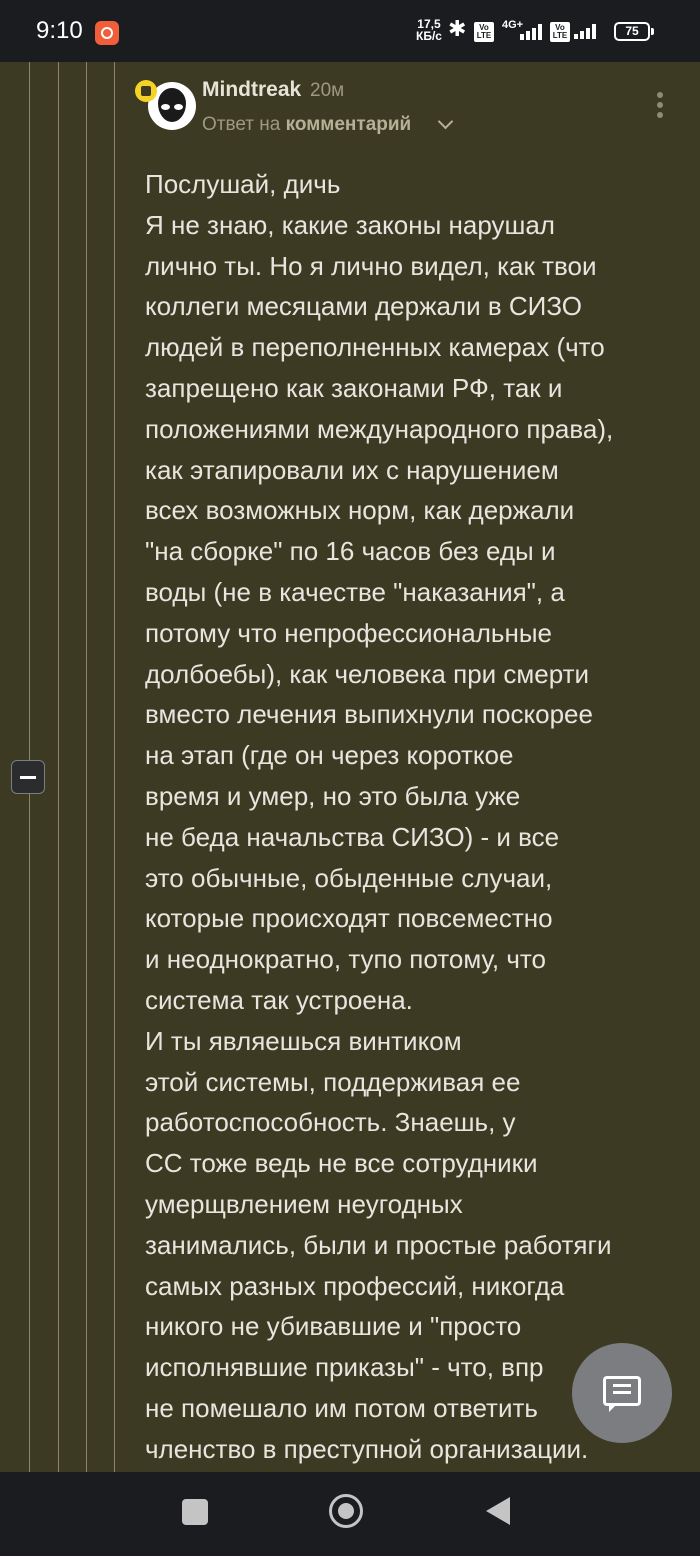 The height and width of the screenshot is (1556, 700). I want to click on back-button, so click(498, 1511).